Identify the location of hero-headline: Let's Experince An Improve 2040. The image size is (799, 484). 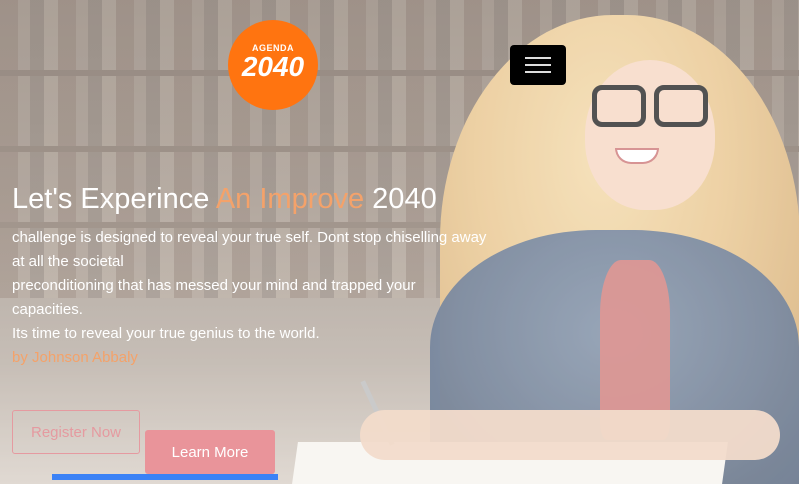
(224, 199).